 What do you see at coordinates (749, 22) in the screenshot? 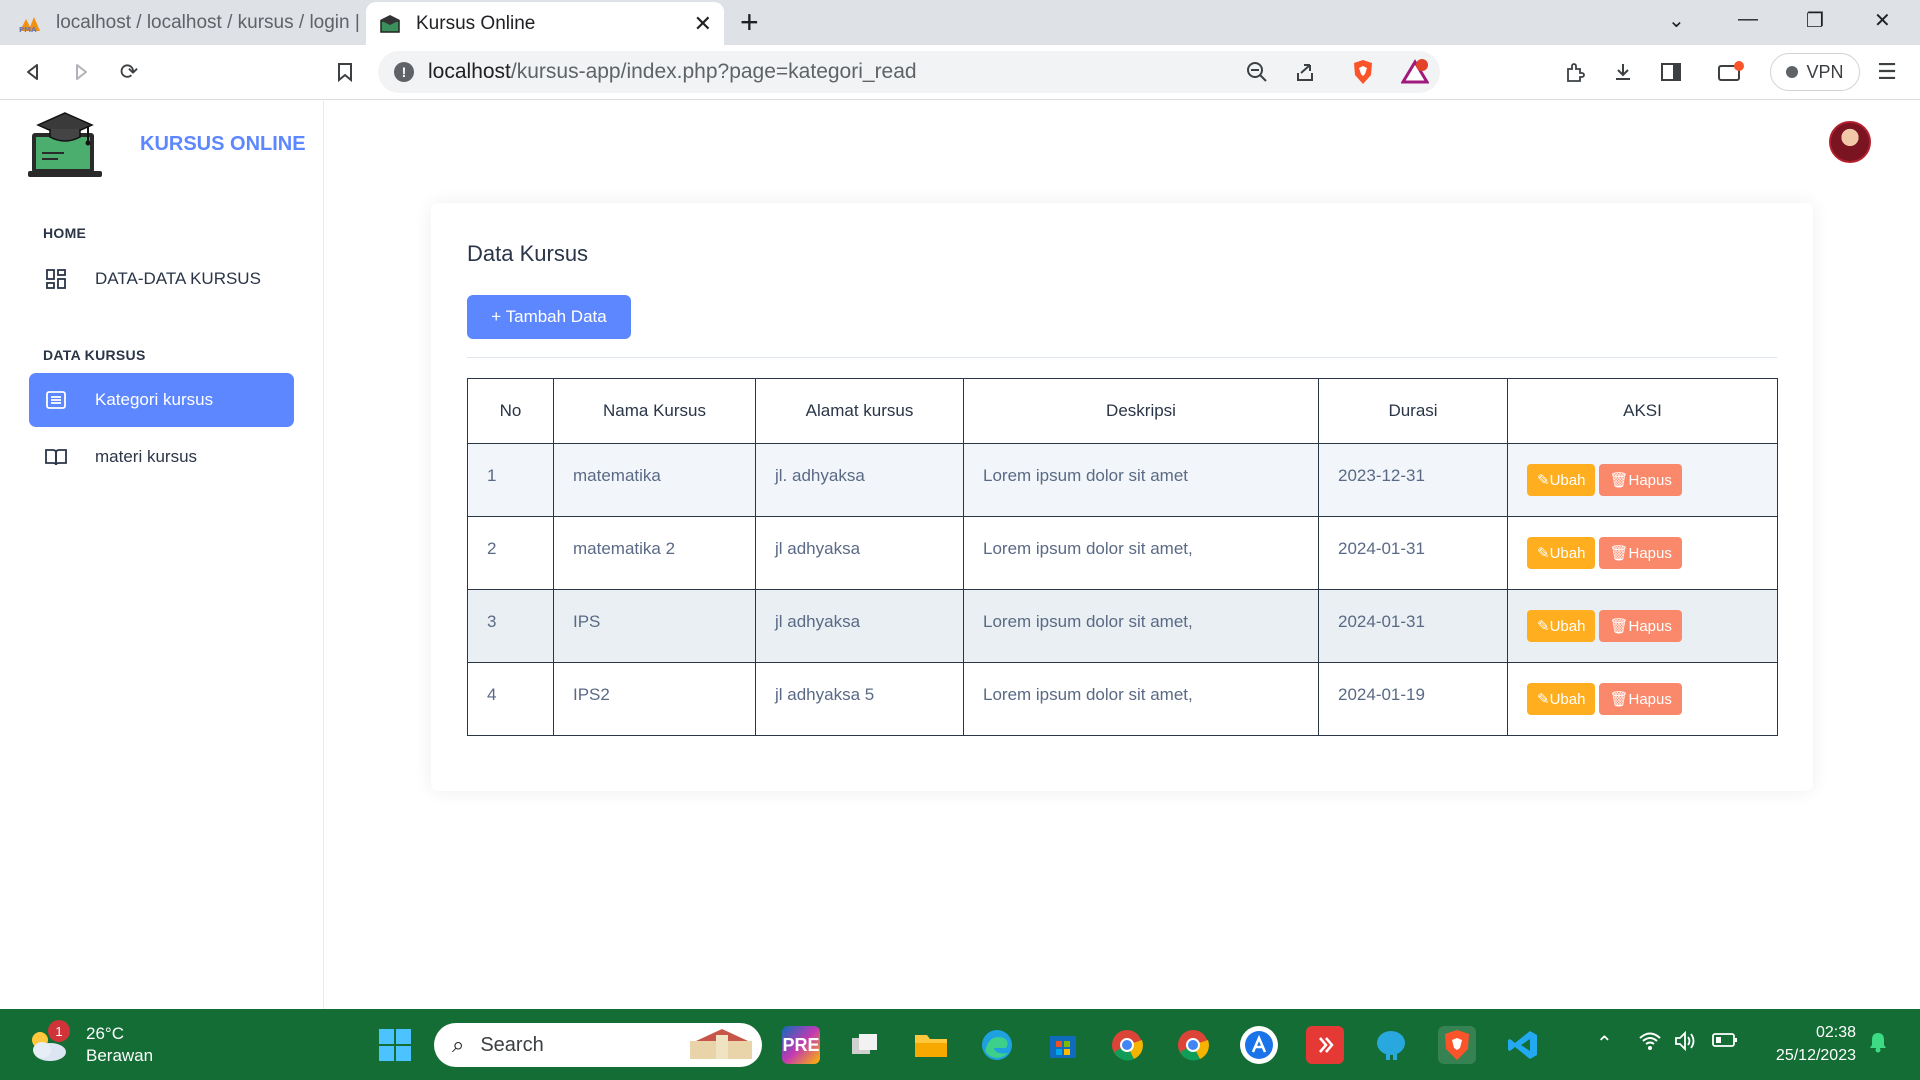
I see `new-tab-button: +` at bounding box center [749, 22].